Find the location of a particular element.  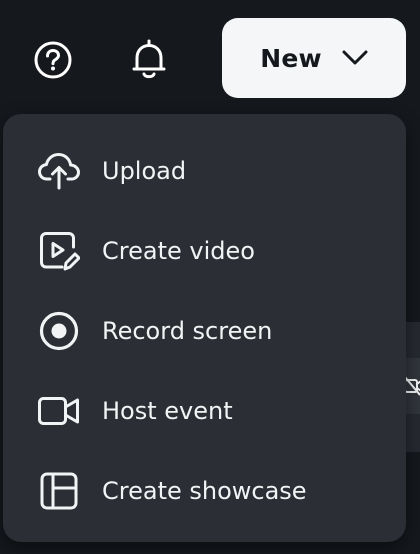

record-icon is located at coordinates (59, 331).